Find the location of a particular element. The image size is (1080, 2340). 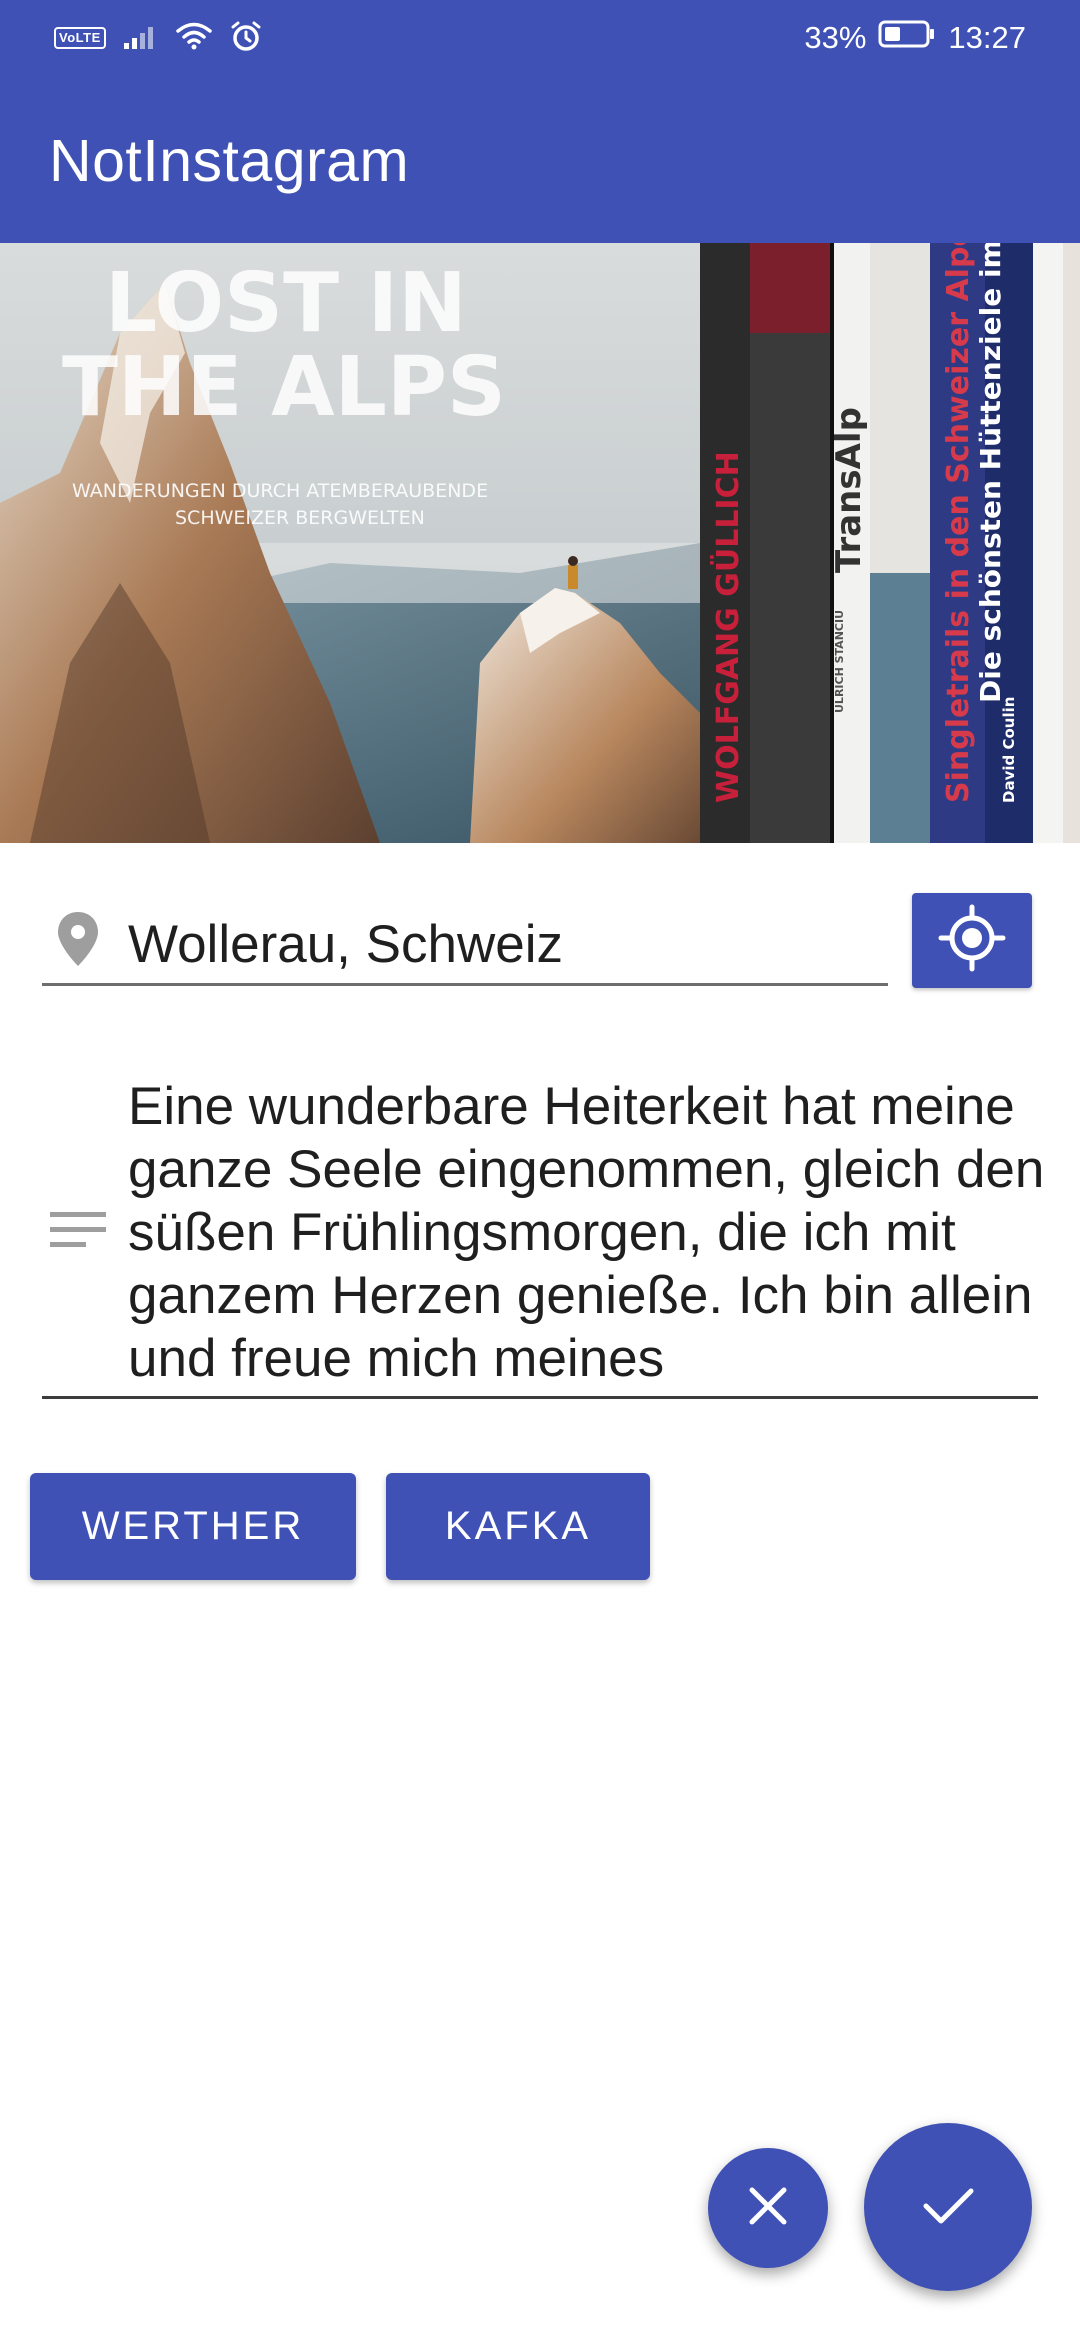

location-pin-icon is located at coordinates (78, 938).